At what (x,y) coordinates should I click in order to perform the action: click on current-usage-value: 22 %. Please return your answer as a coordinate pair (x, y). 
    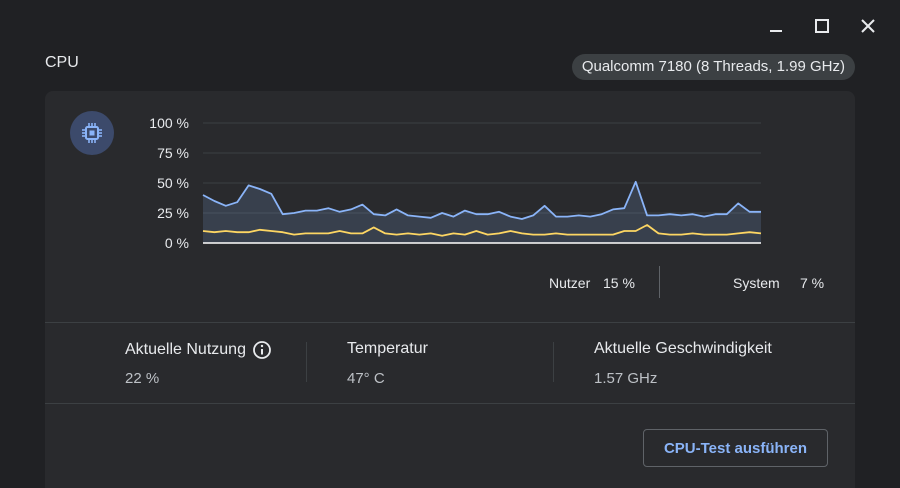
    Looking at the image, I should click on (142, 378).